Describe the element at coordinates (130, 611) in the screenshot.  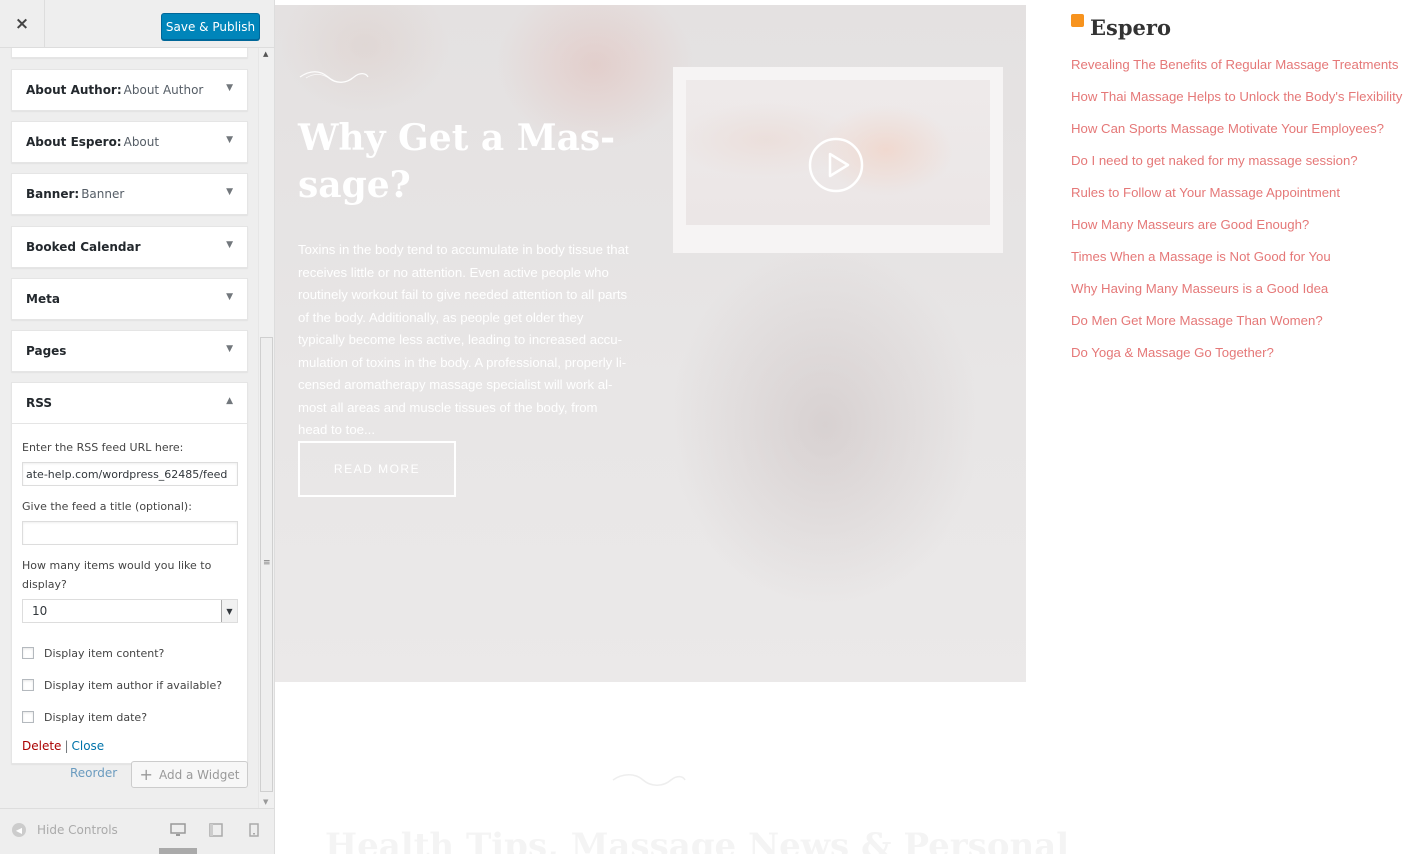
I see `items-count-select: 10 ▼` at that location.